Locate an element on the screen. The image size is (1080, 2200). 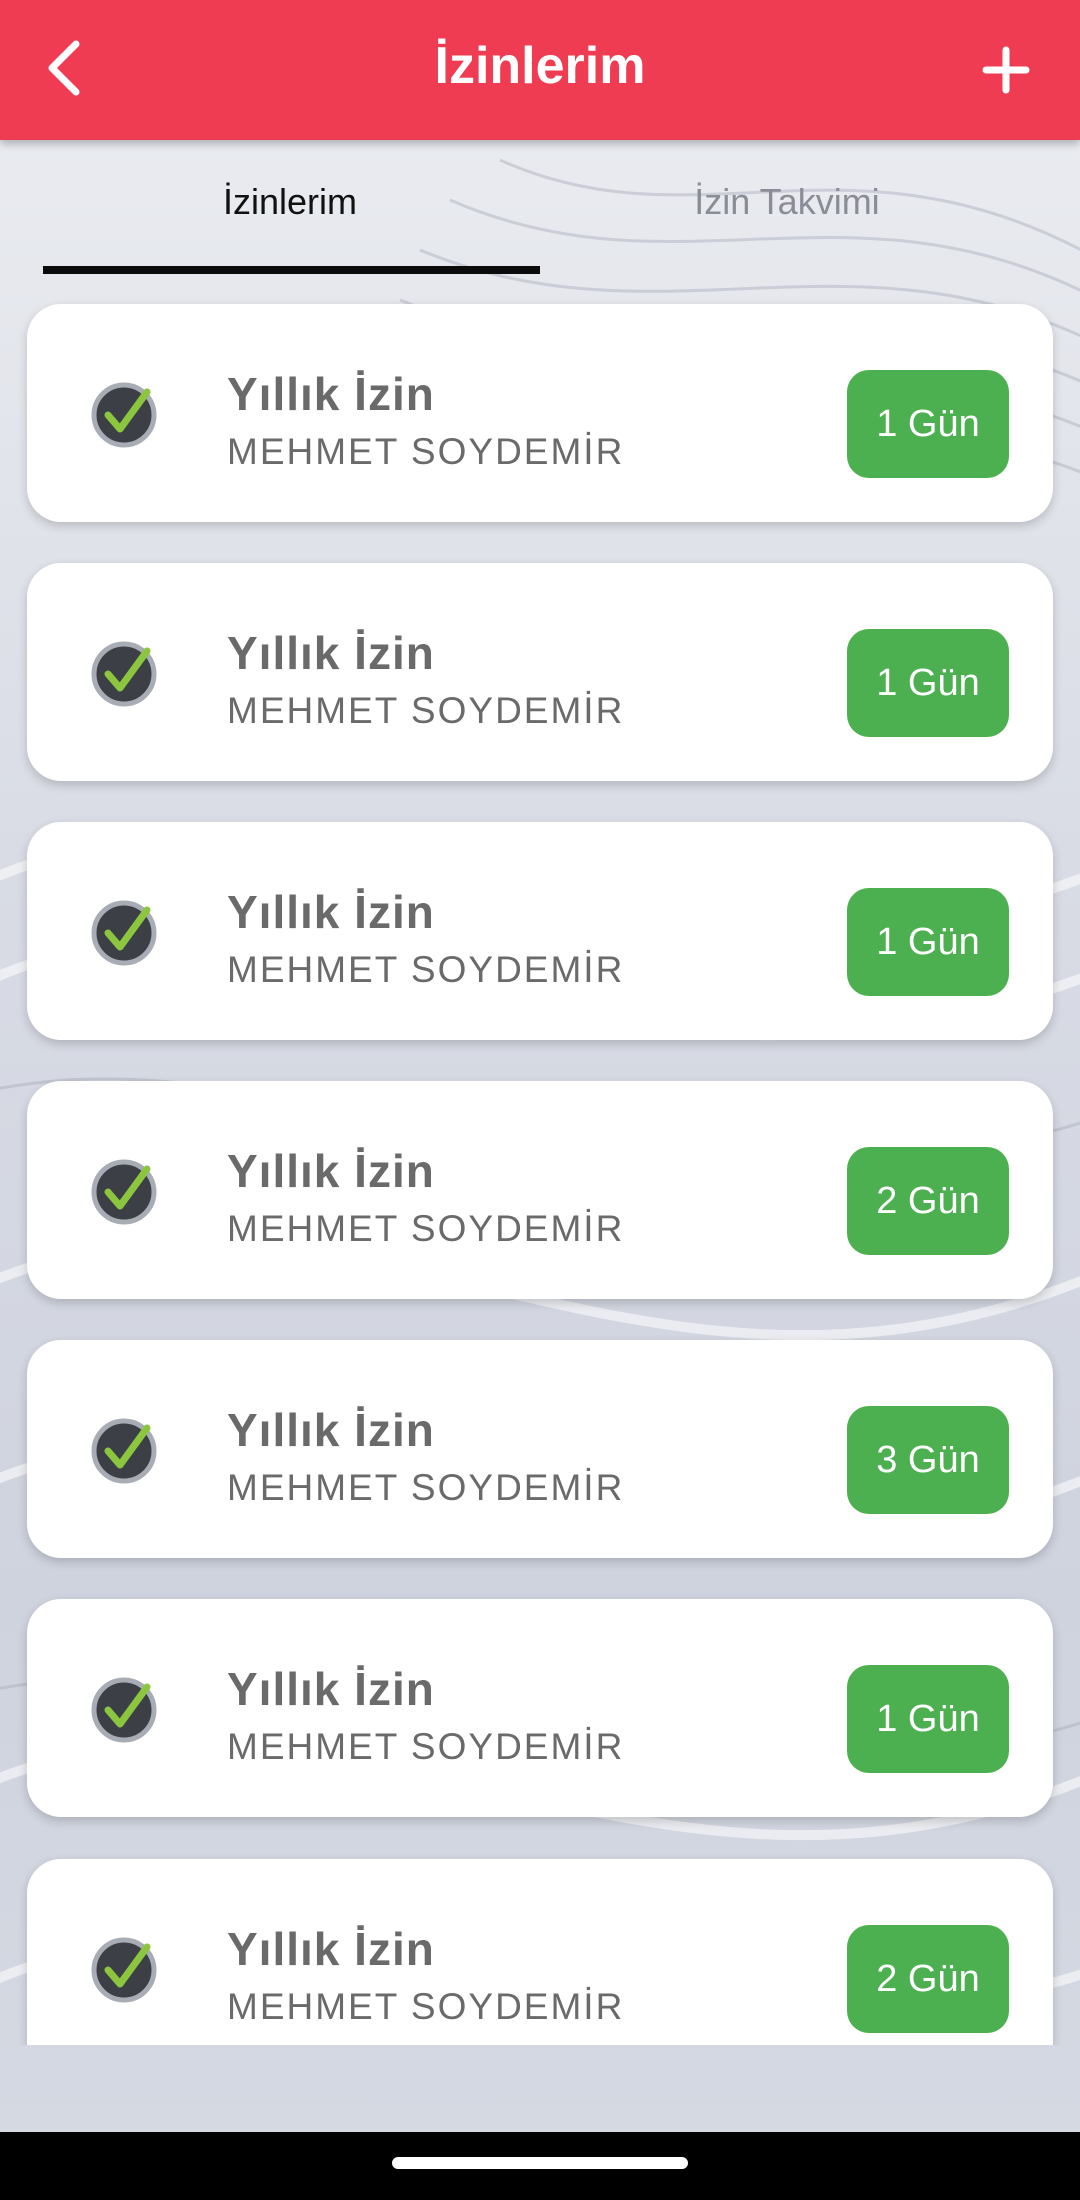
tab-izinlerim: İzinlerim is located at coordinates (290, 202).